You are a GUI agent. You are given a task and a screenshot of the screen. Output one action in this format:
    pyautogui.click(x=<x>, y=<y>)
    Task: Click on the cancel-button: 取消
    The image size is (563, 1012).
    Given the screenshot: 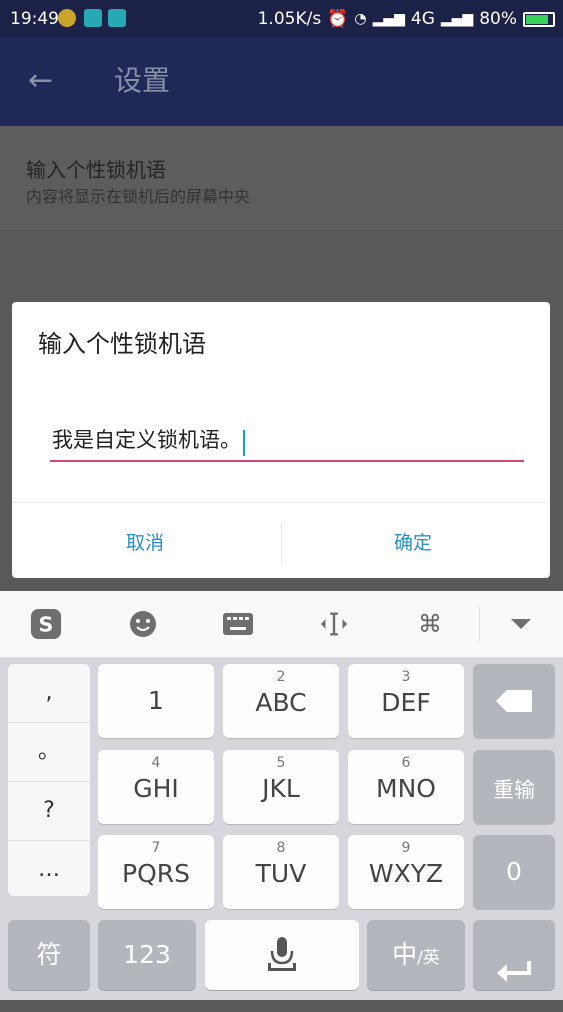 What is the action you would take?
    pyautogui.click(x=145, y=541)
    